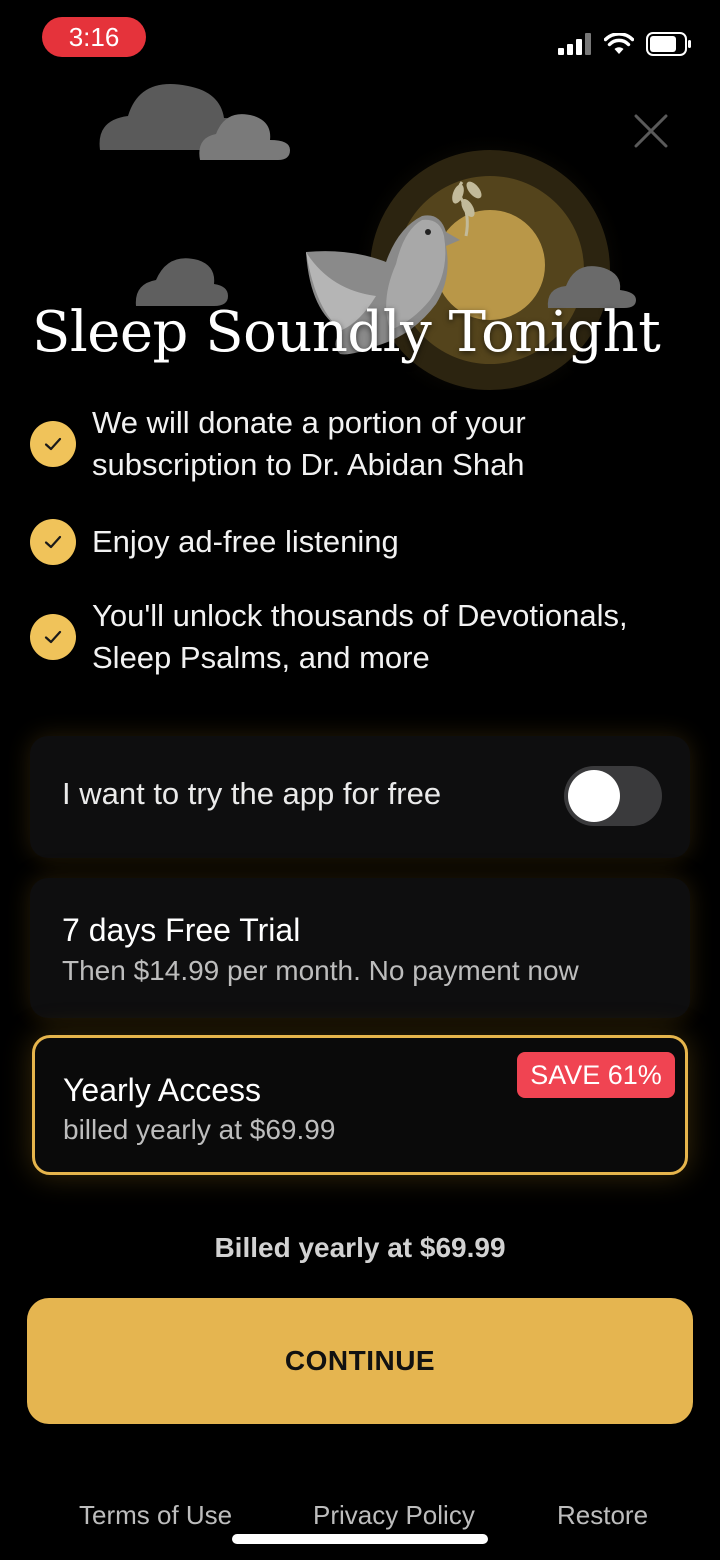  I want to click on cellular-signal-icon, so click(574, 44).